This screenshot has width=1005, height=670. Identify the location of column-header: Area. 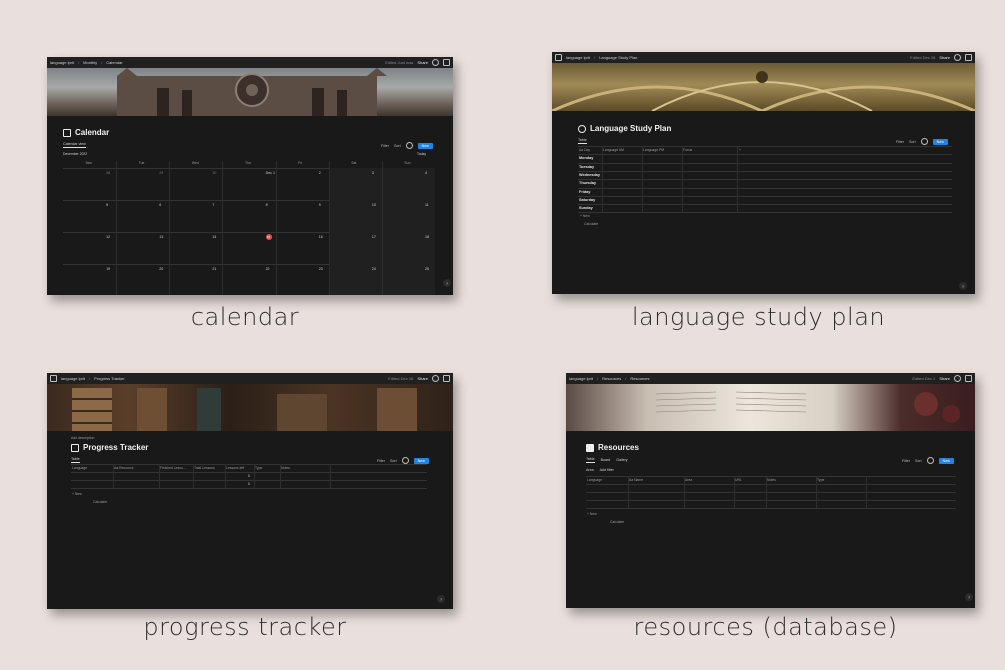
(688, 480).